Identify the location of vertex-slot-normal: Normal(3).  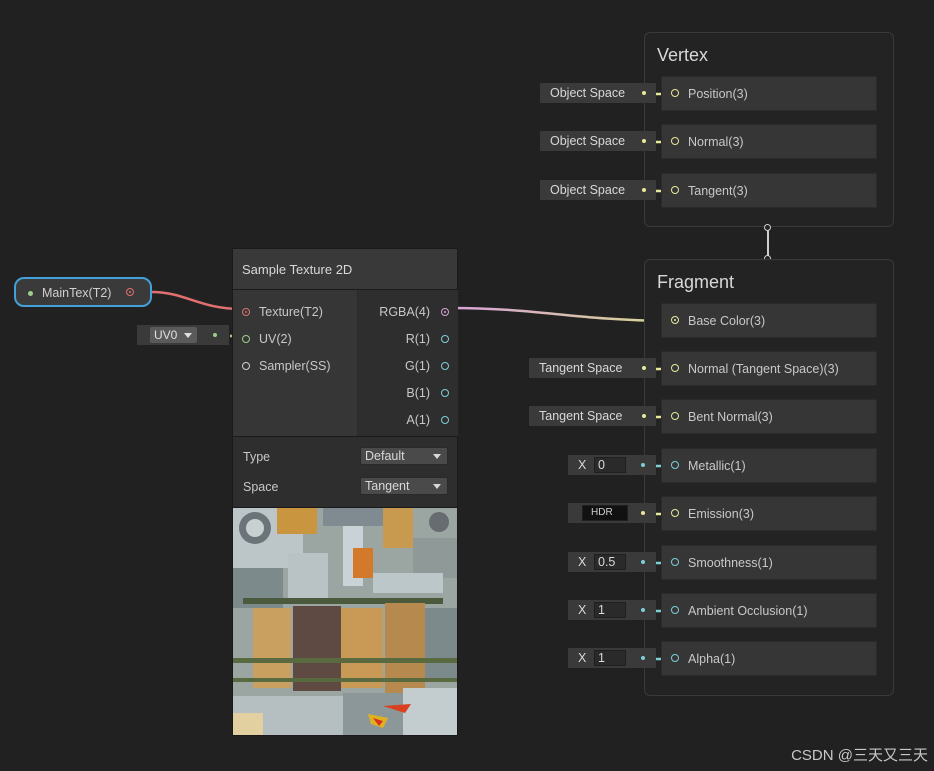
(769, 141).